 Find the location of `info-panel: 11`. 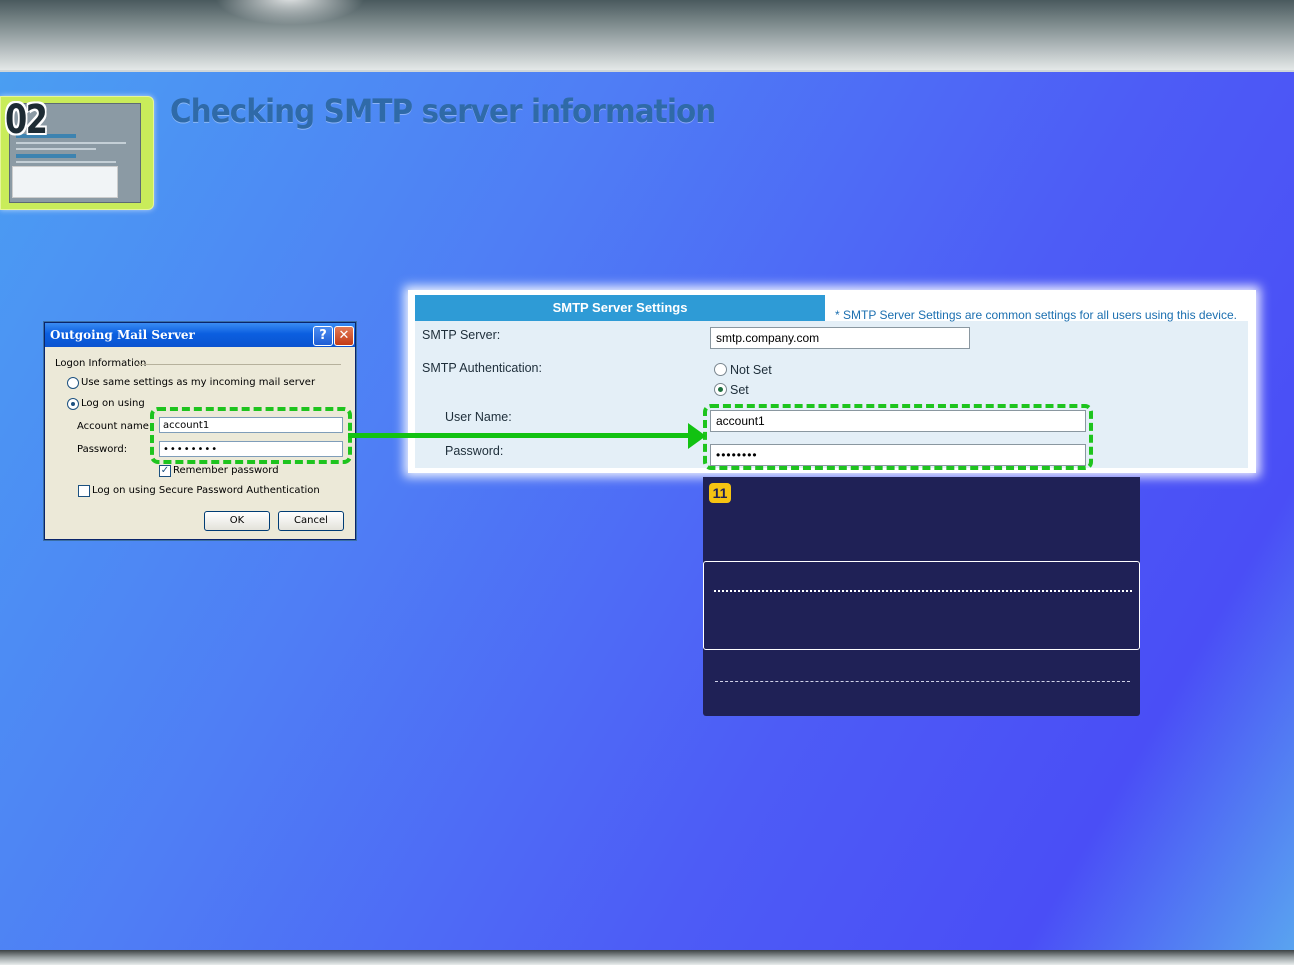

info-panel: 11 is located at coordinates (921, 596).